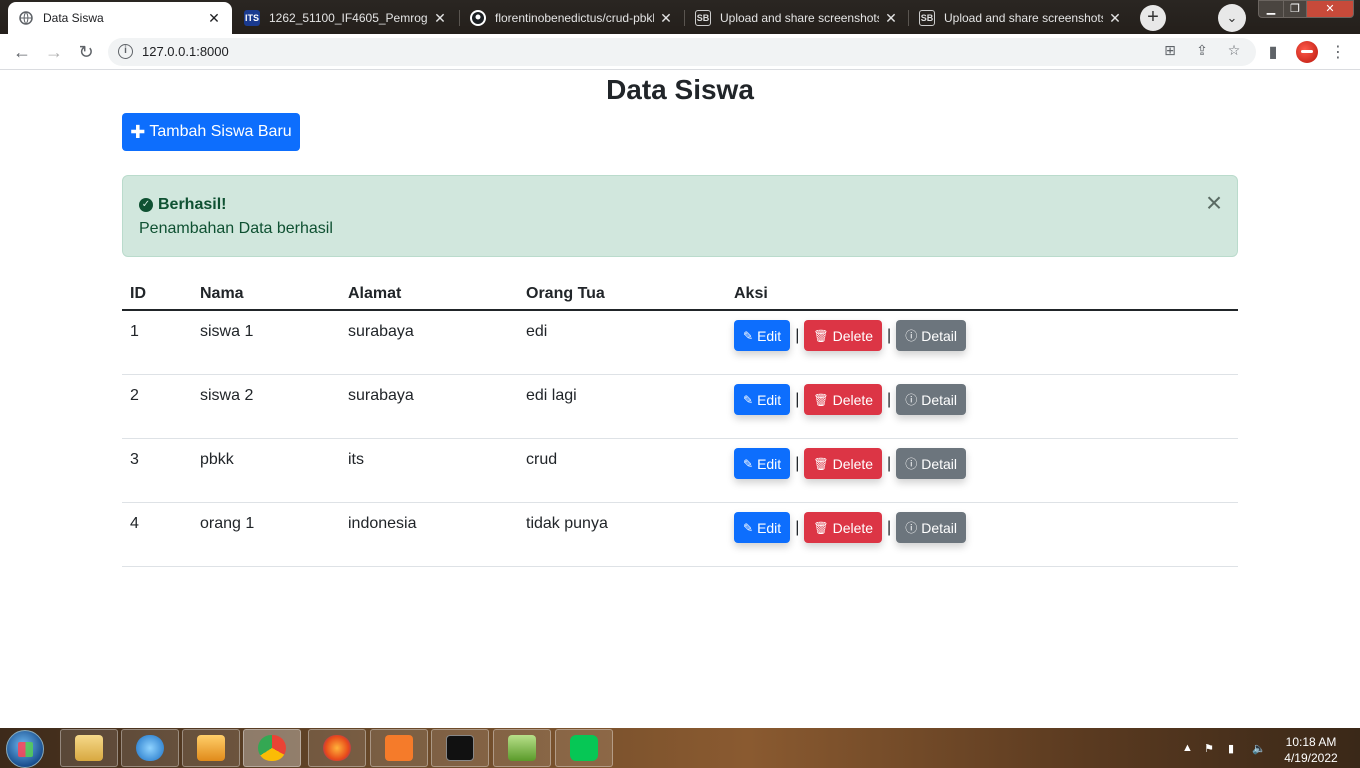  Describe the element at coordinates (222, 293) in the screenshot. I see `header-nama: Nama` at that location.